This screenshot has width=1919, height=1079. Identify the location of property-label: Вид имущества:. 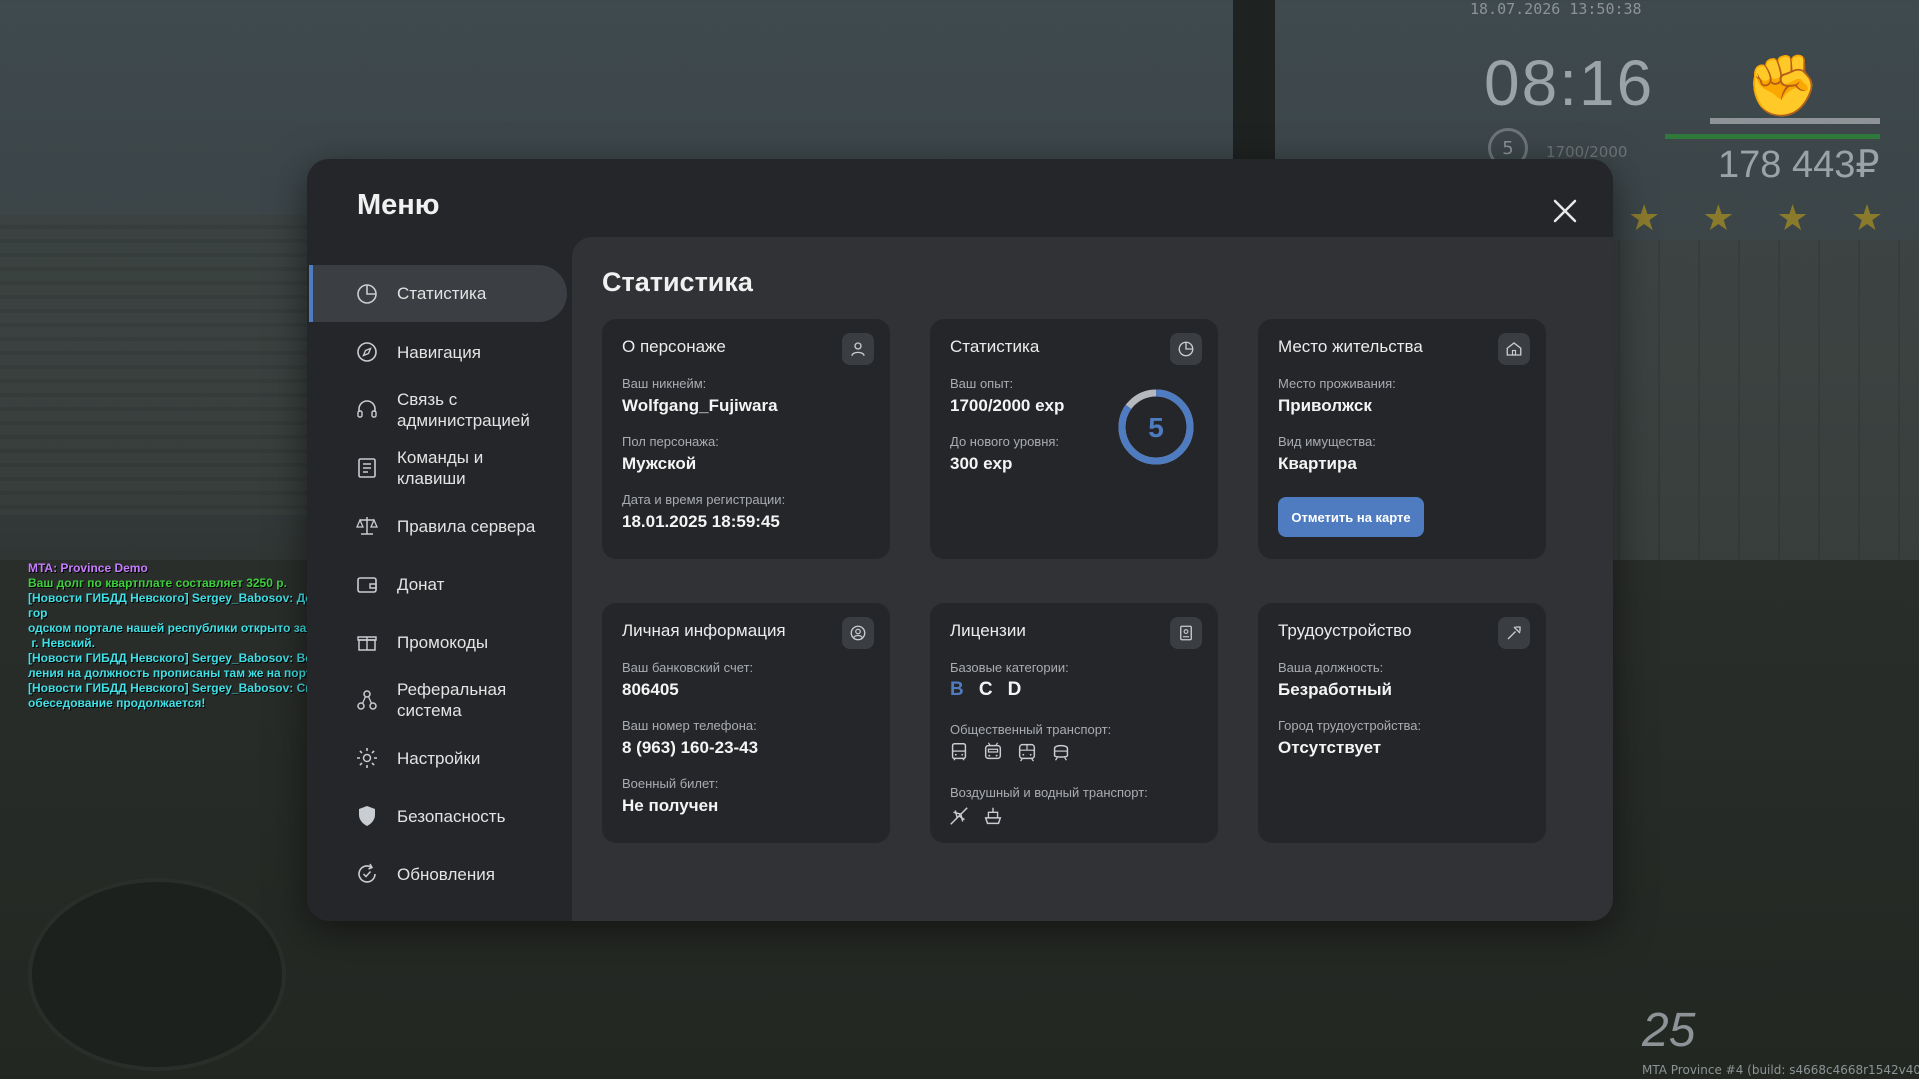
(1327, 441).